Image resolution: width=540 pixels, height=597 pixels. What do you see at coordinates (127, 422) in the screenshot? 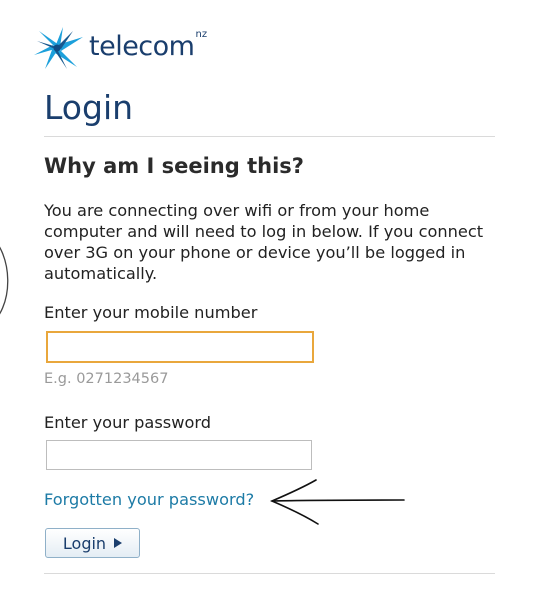
I see `password-label: Enter your password` at bounding box center [127, 422].